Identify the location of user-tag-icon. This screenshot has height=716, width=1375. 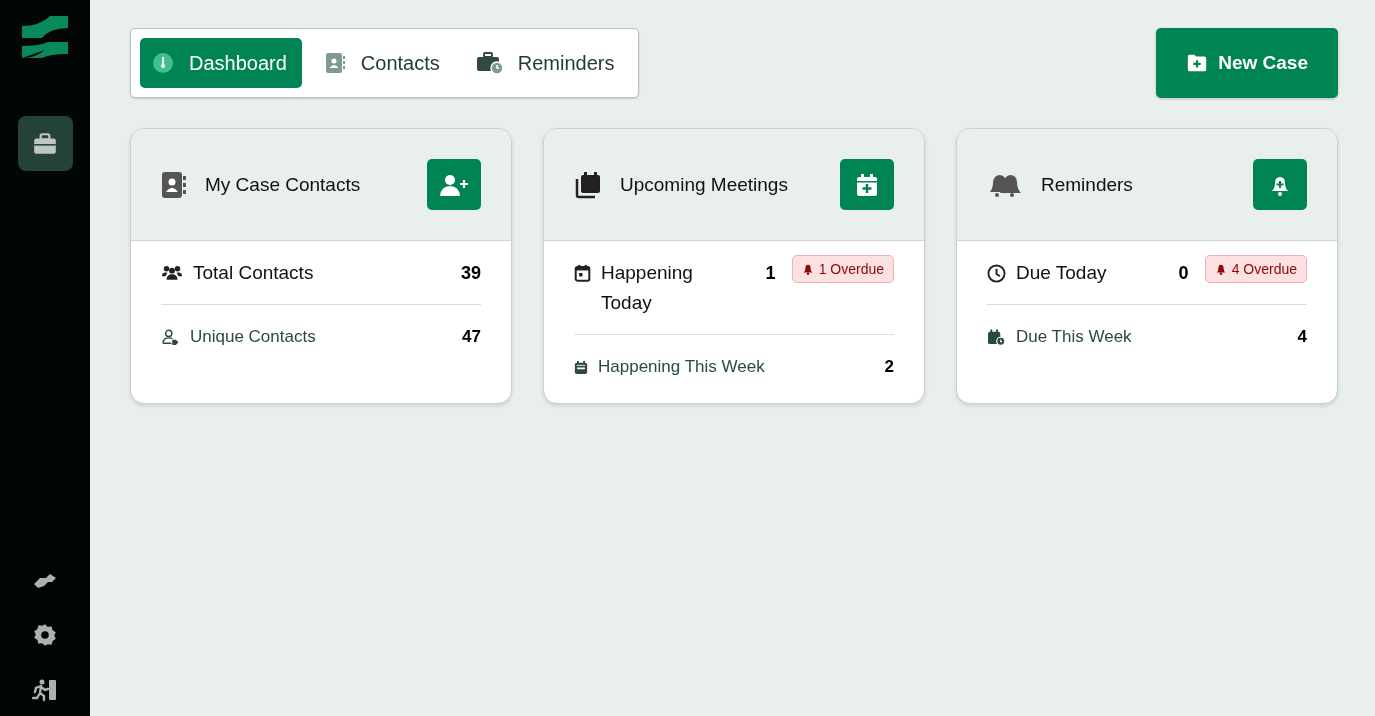
(170, 337).